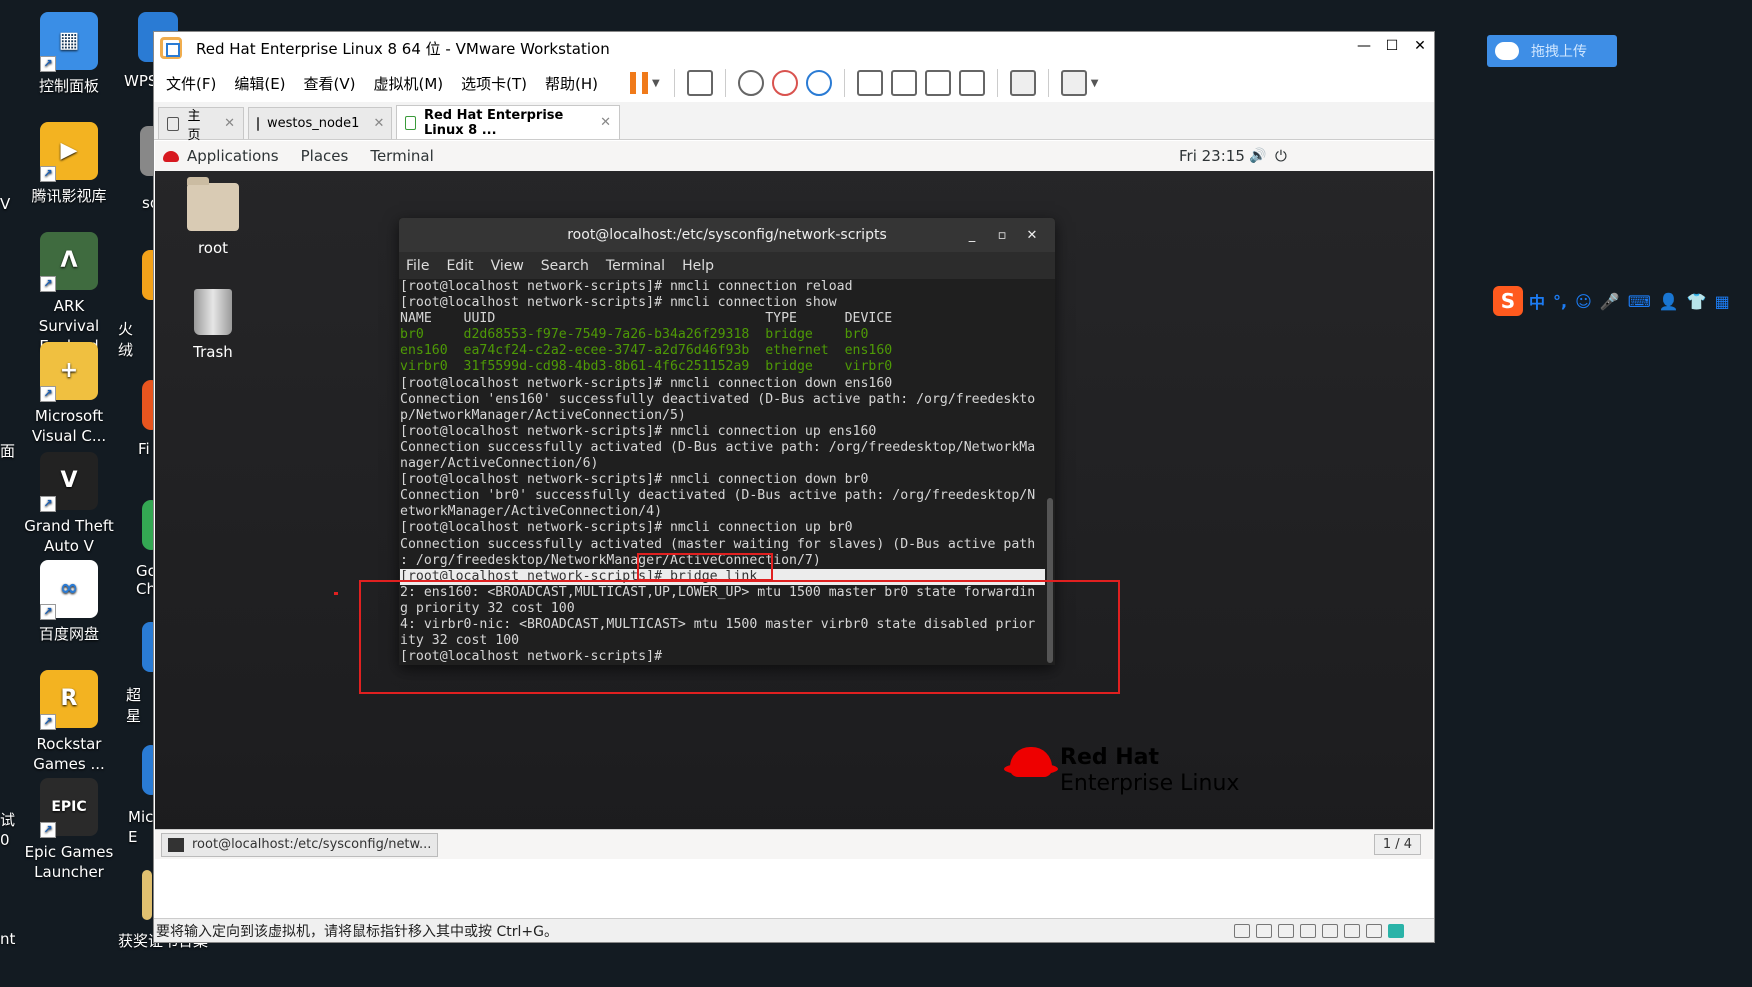 The image size is (1752, 987). Describe the element at coordinates (69, 372) in the screenshot. I see `app-icon: + ↗` at that location.